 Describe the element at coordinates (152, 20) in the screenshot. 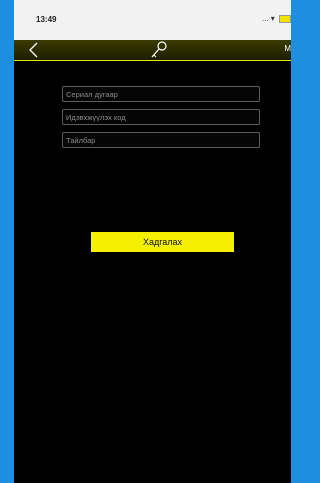

I see `status-bar: 13:49 ... ▾` at that location.